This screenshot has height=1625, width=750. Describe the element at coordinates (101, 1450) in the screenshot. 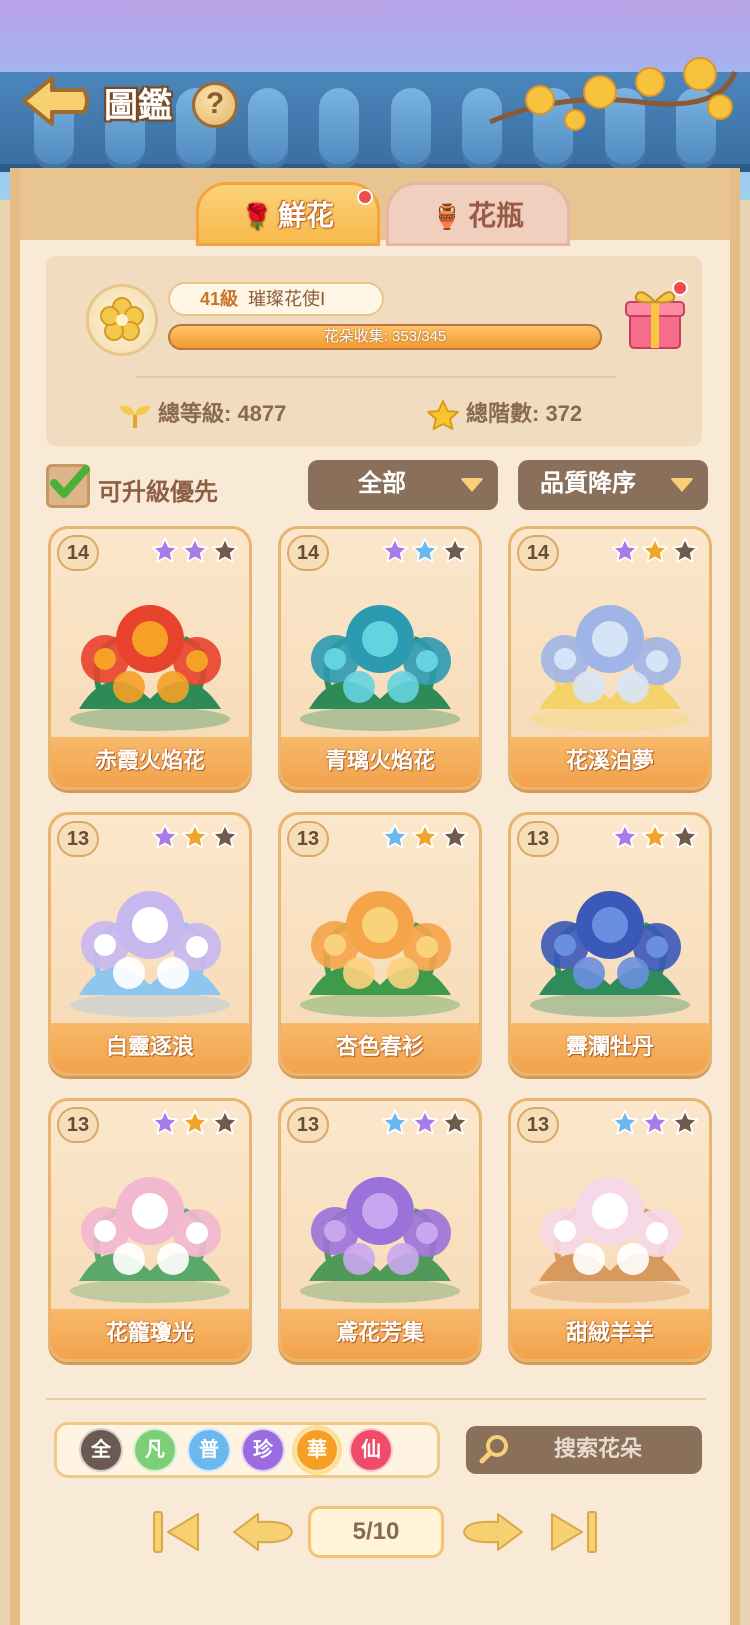

I see `rarity-filter-0: 全` at that location.